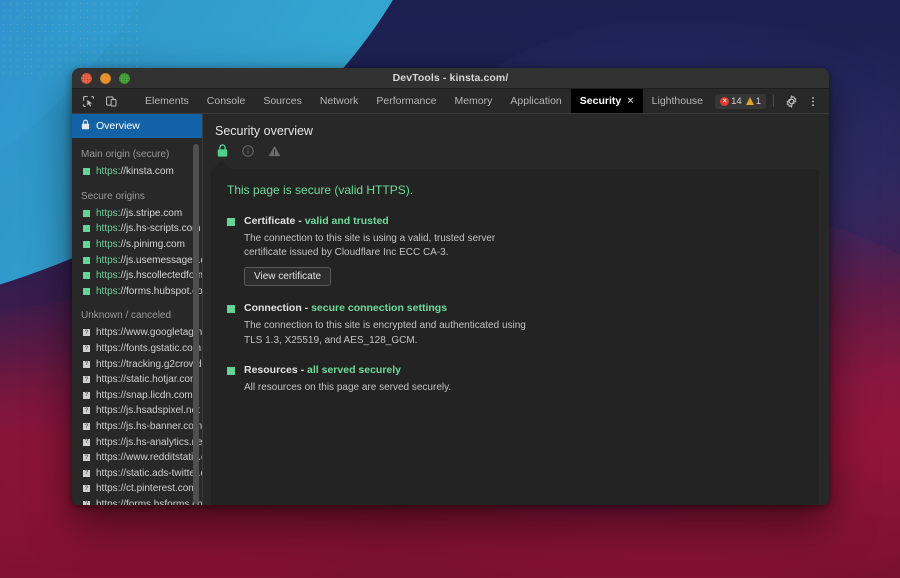  I want to click on sidebar-origin-js-hs-banner: ? https://js.hs-banner.com, so click(137, 427).